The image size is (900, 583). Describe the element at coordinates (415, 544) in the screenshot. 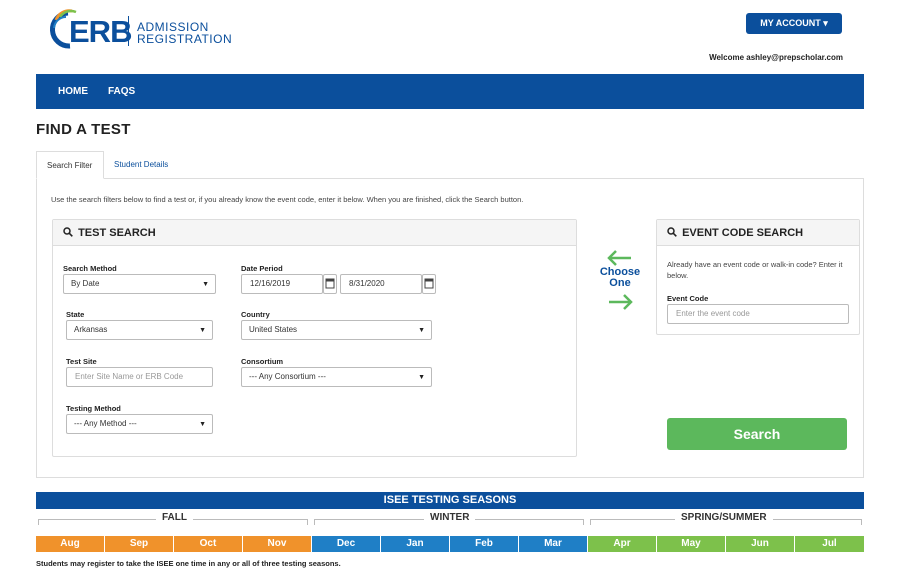

I see `month-jan: Jan` at that location.